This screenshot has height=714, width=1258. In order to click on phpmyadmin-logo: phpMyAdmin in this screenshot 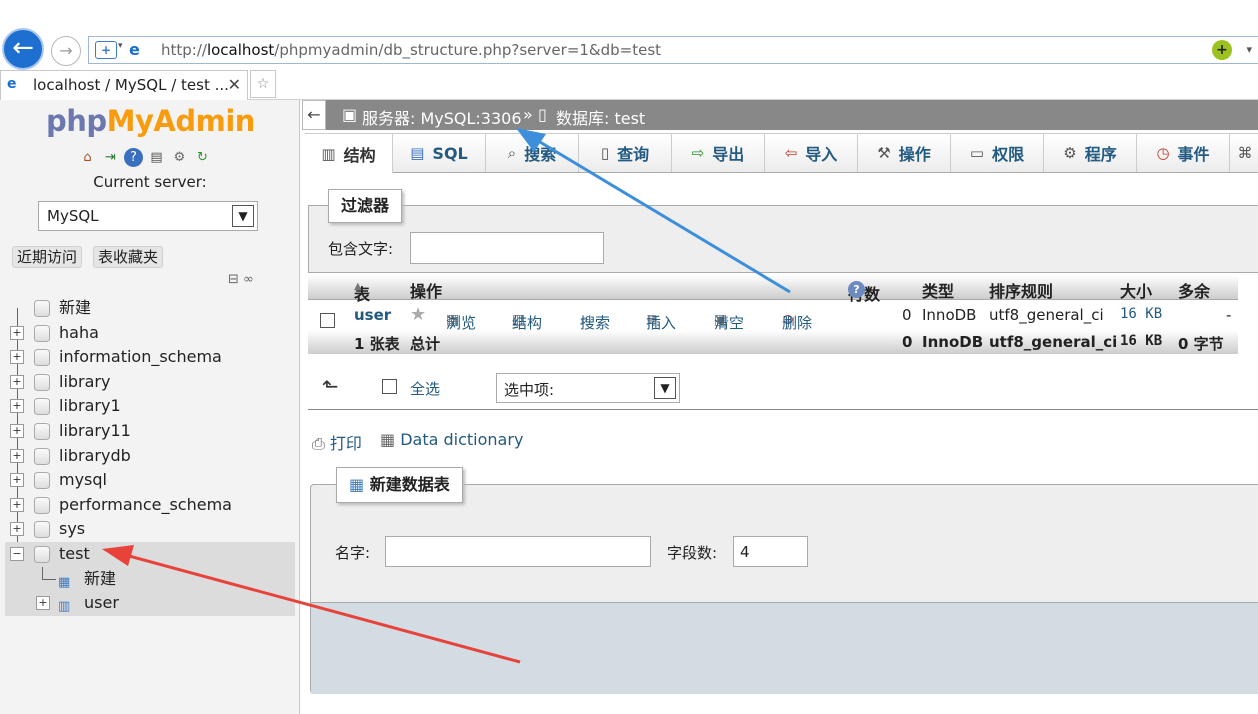, I will do `click(150, 121)`.